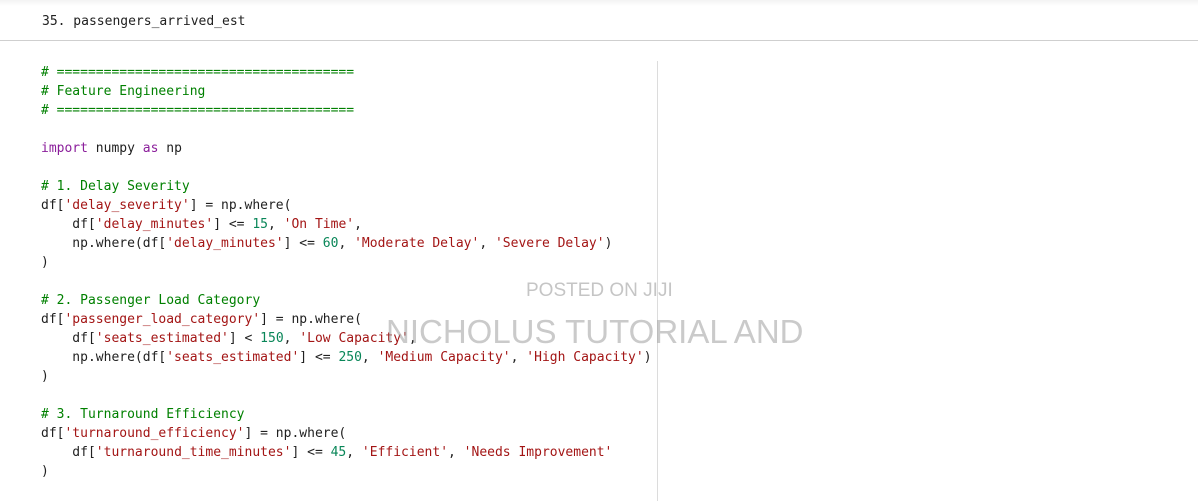  I want to click on code-token: 'Needs Improvement', so click(538, 452).